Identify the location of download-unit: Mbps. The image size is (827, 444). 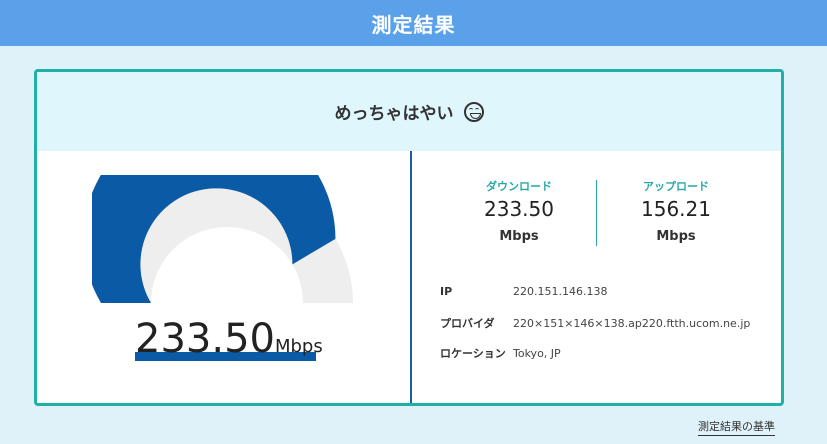
(519, 236).